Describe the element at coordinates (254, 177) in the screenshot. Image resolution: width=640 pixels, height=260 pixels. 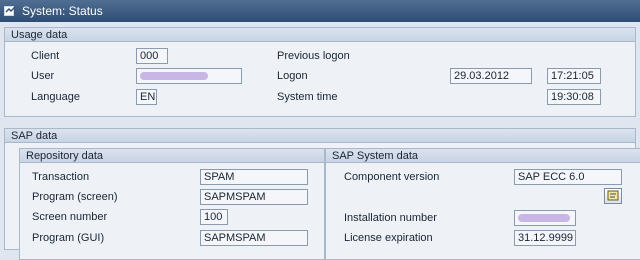
I see `transaction-field: SPAM` at that location.